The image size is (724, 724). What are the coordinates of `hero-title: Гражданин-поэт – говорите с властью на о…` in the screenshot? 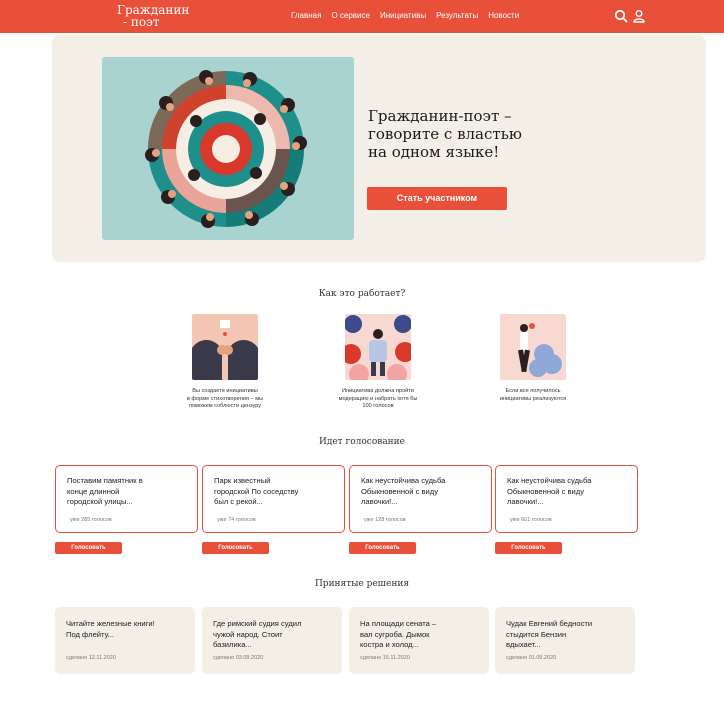 It's located at (445, 134).